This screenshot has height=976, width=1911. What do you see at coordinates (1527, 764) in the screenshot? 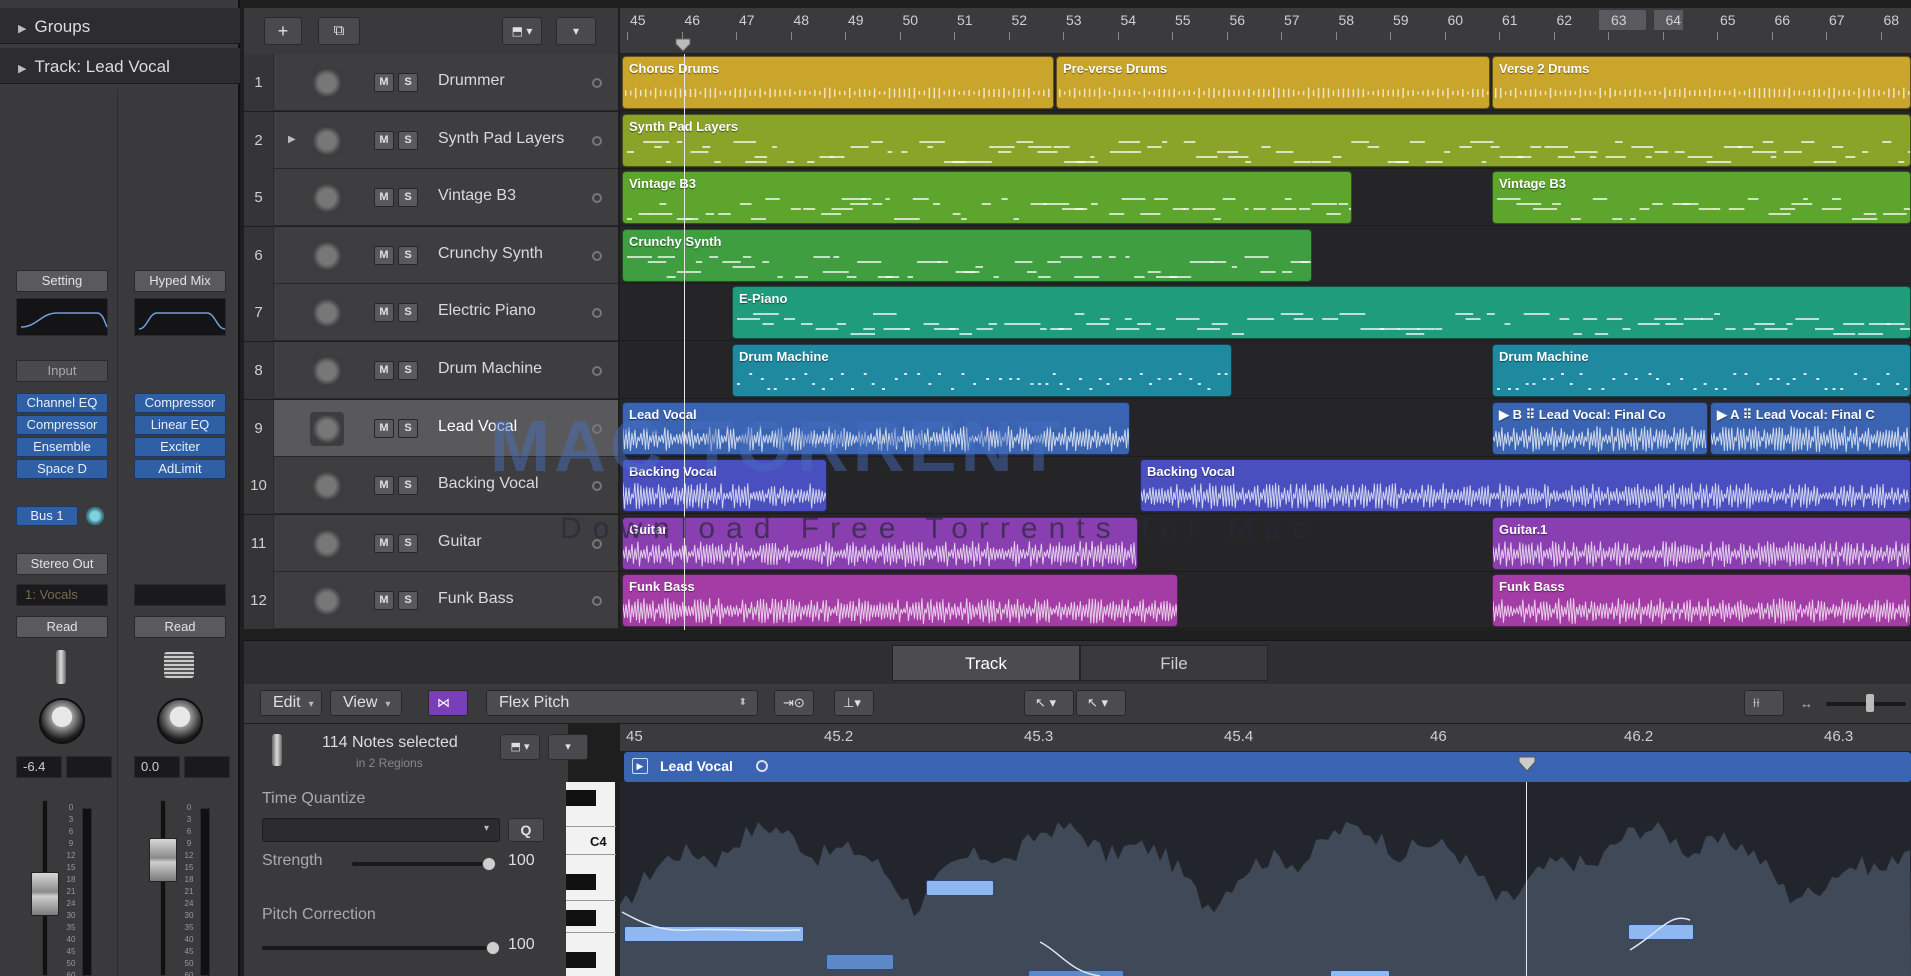
I see `editor-playhead-marker-icon` at bounding box center [1527, 764].